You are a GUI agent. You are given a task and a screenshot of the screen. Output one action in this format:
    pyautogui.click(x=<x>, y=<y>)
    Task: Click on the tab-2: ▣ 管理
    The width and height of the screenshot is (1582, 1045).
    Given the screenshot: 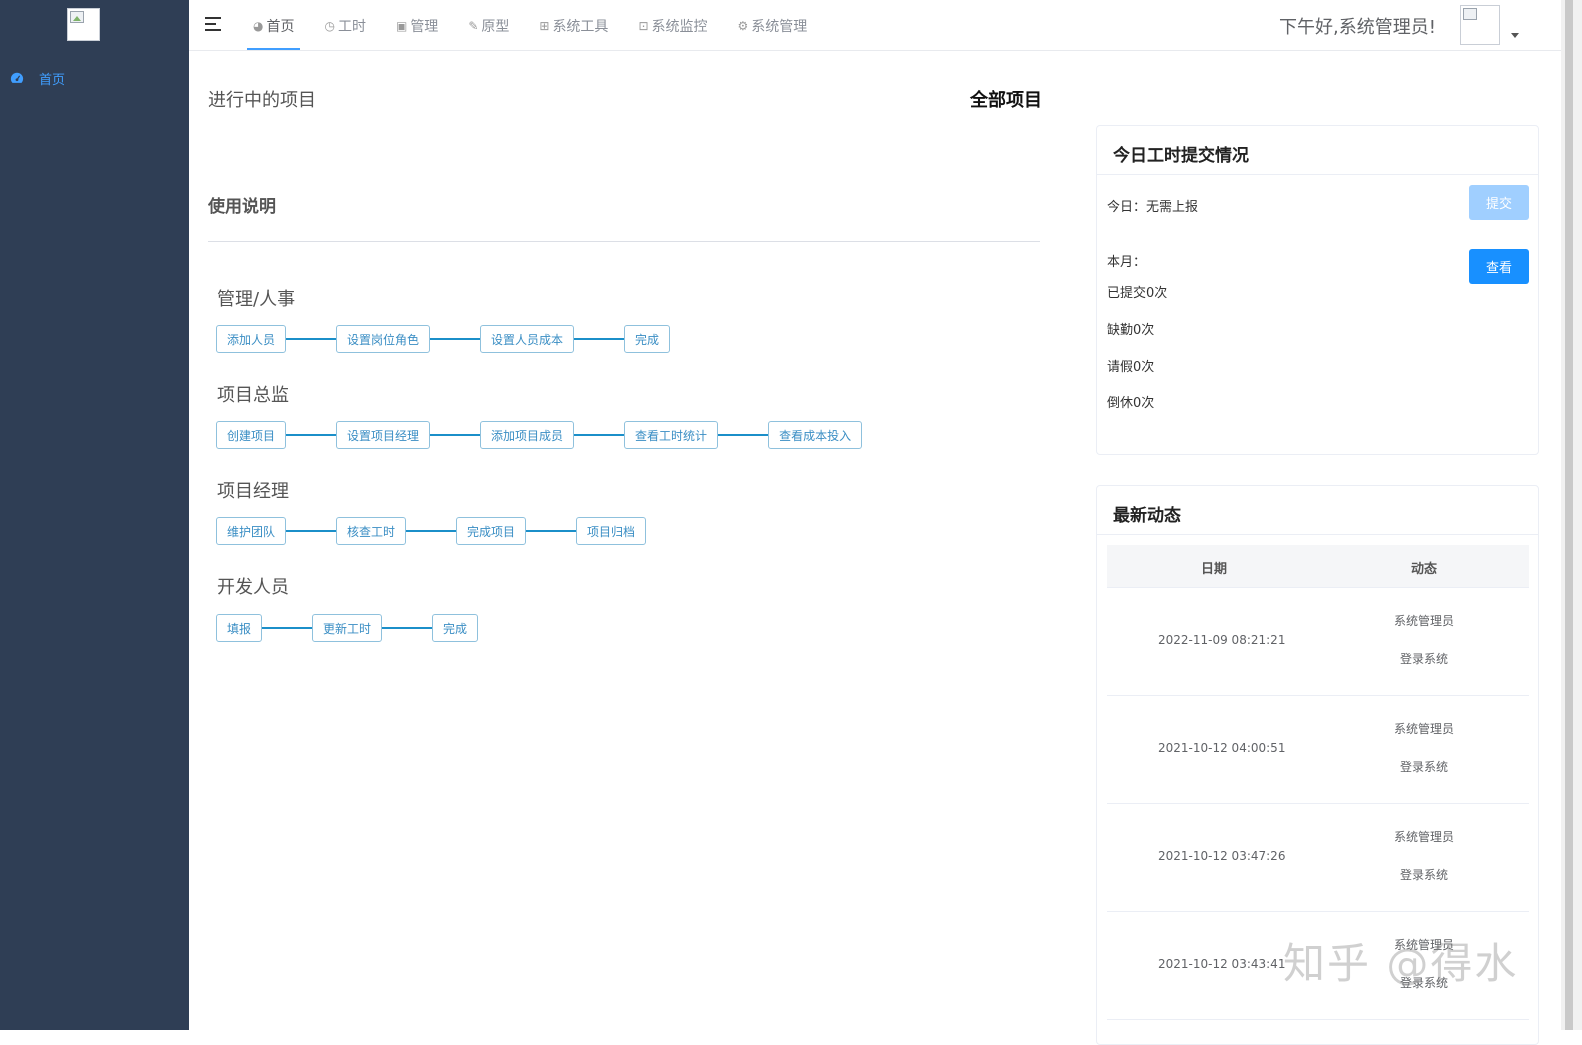 What is the action you would take?
    pyautogui.click(x=417, y=25)
    